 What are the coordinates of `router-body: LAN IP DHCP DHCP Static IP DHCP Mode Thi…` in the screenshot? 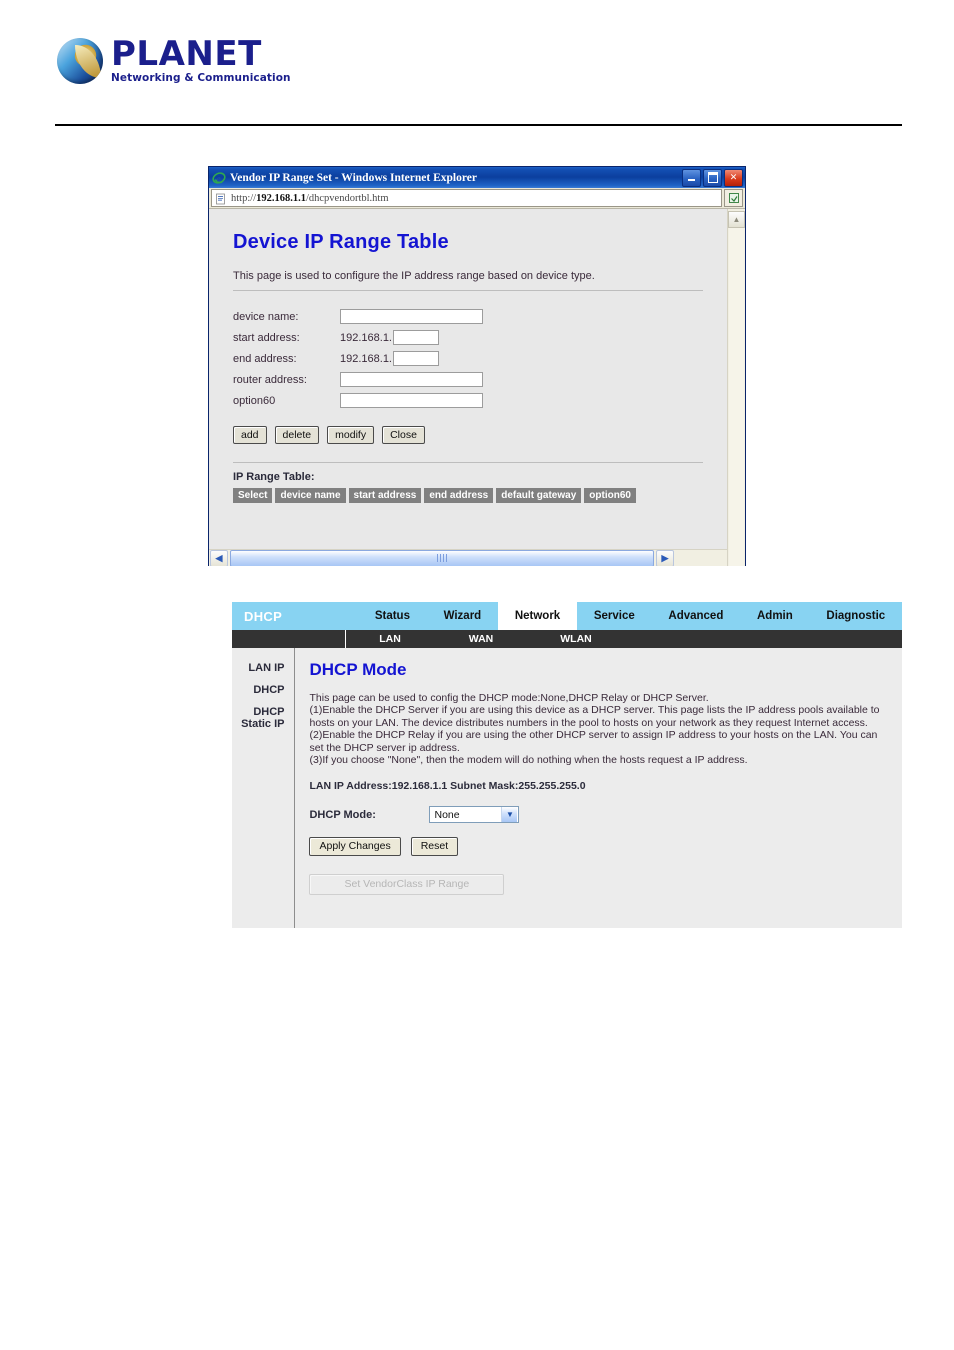 It's located at (567, 788).